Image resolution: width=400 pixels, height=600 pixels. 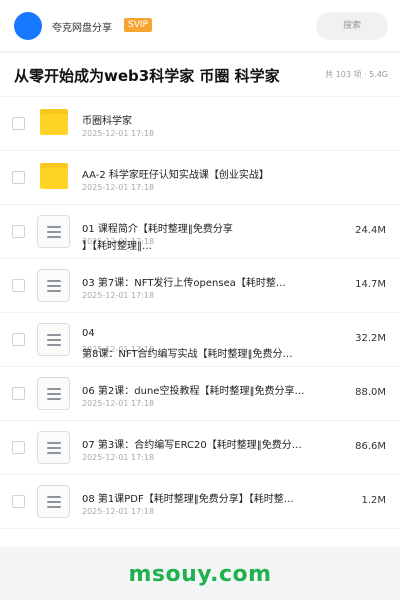 I want to click on file-name: 币圈科学家, so click(x=107, y=121).